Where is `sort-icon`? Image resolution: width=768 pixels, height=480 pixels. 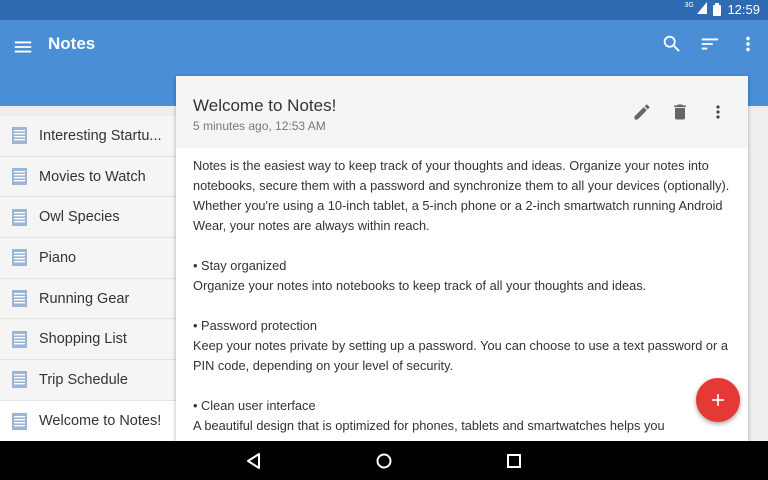 sort-icon is located at coordinates (710, 44).